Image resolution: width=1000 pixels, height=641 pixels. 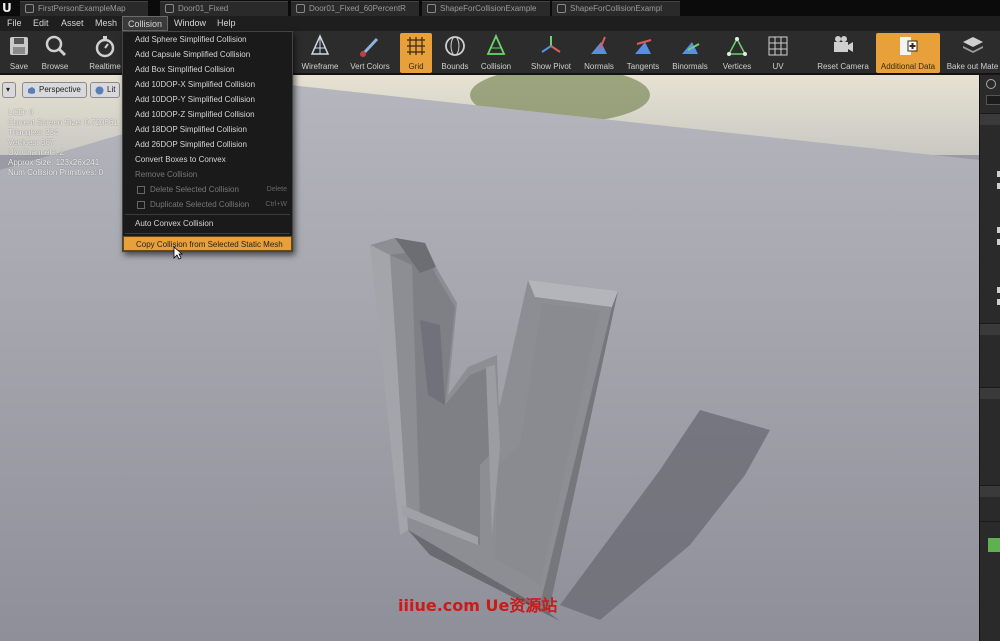 I want to click on unreal-logo-icon: U, so click(x=10, y=8).